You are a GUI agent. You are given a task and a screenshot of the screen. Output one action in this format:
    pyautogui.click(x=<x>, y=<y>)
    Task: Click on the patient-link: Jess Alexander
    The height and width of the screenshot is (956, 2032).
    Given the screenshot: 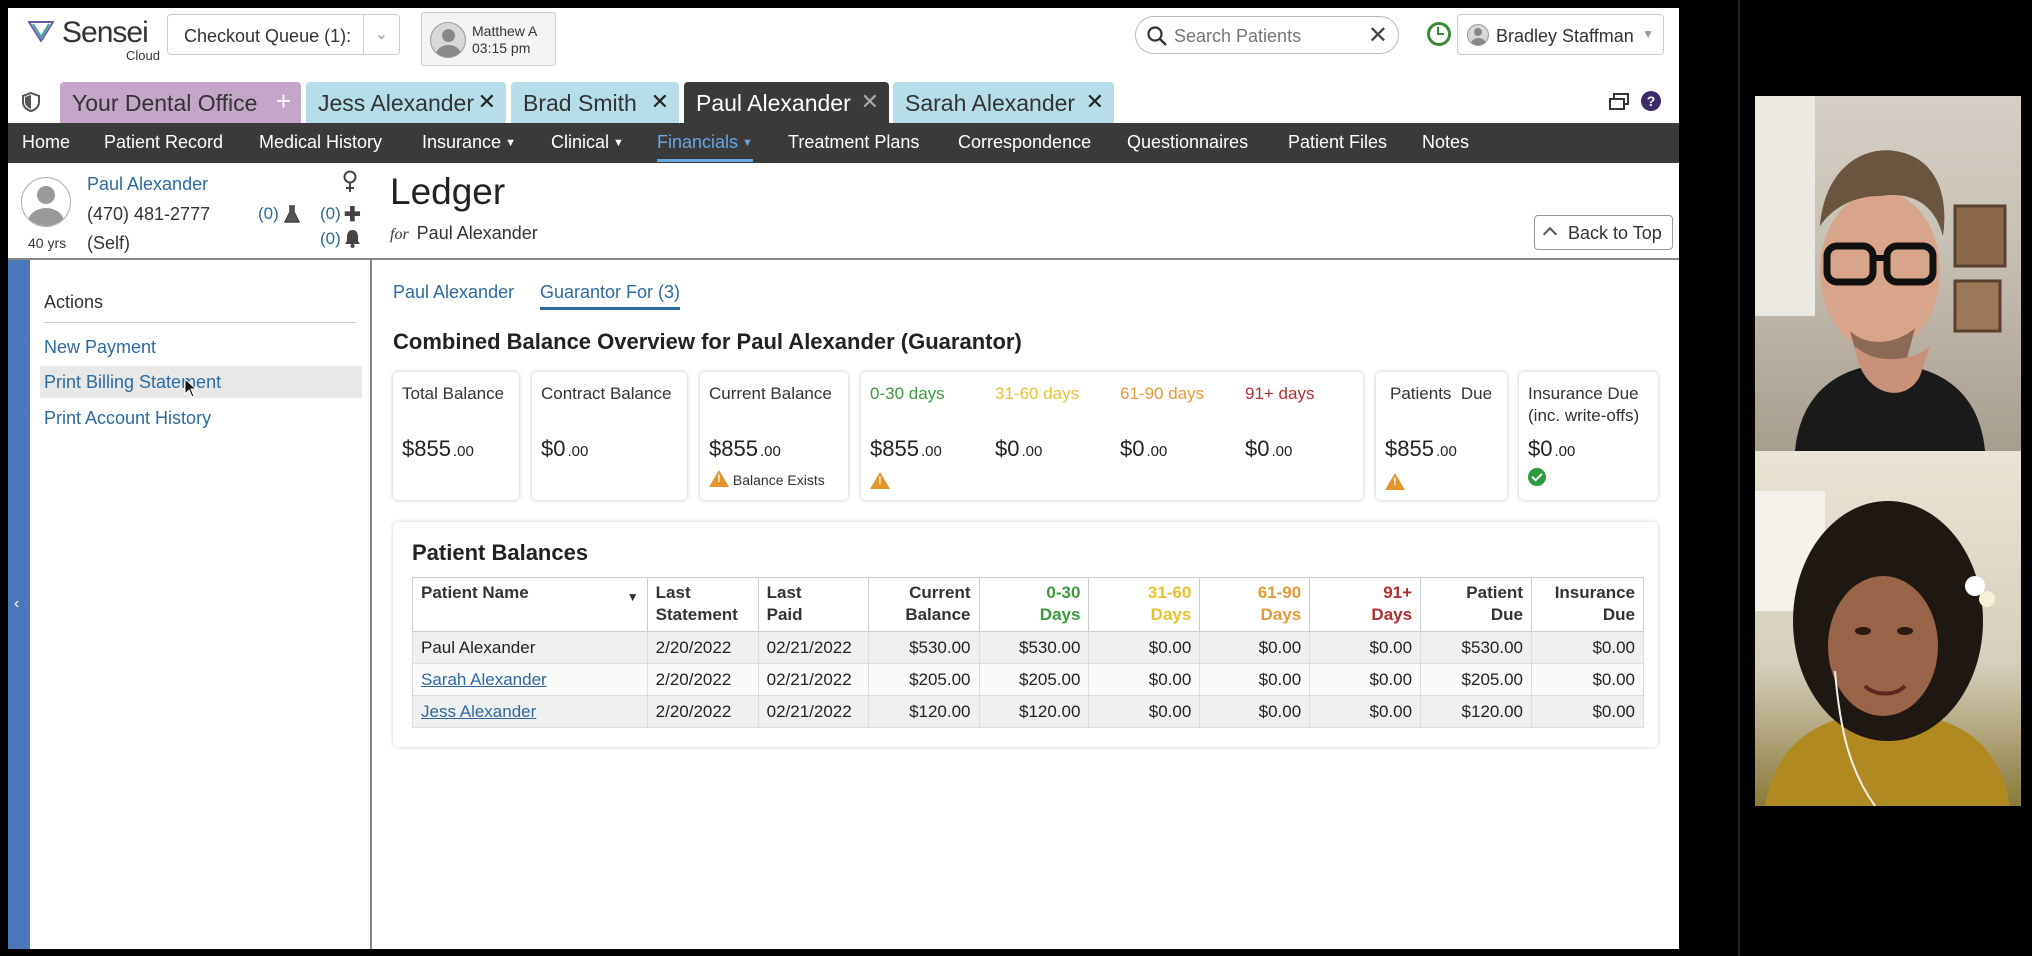 What is the action you would take?
    pyautogui.click(x=478, y=711)
    